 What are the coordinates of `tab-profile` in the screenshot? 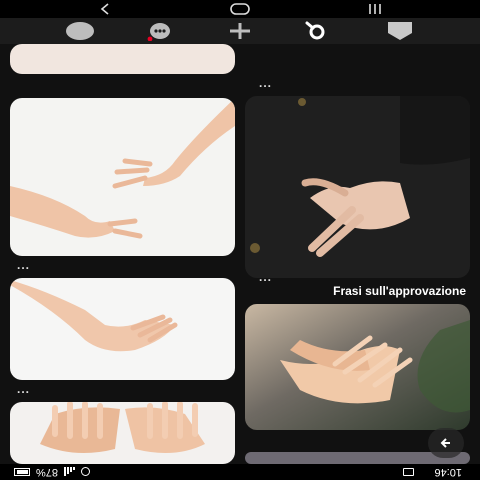 It's located at (80, 31).